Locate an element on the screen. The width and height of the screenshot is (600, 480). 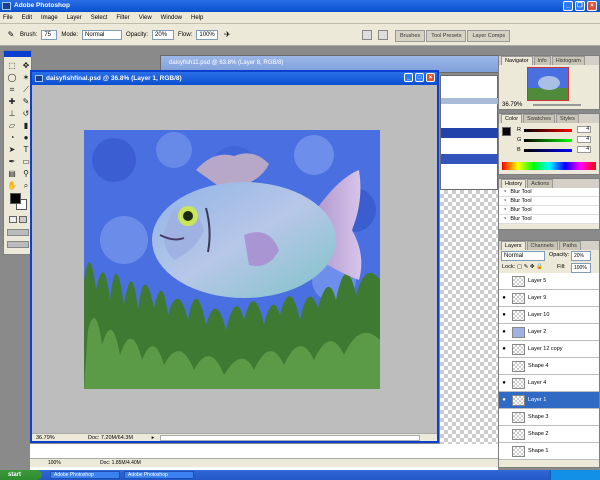
menu-image: Image is located at coordinates (49, 18).